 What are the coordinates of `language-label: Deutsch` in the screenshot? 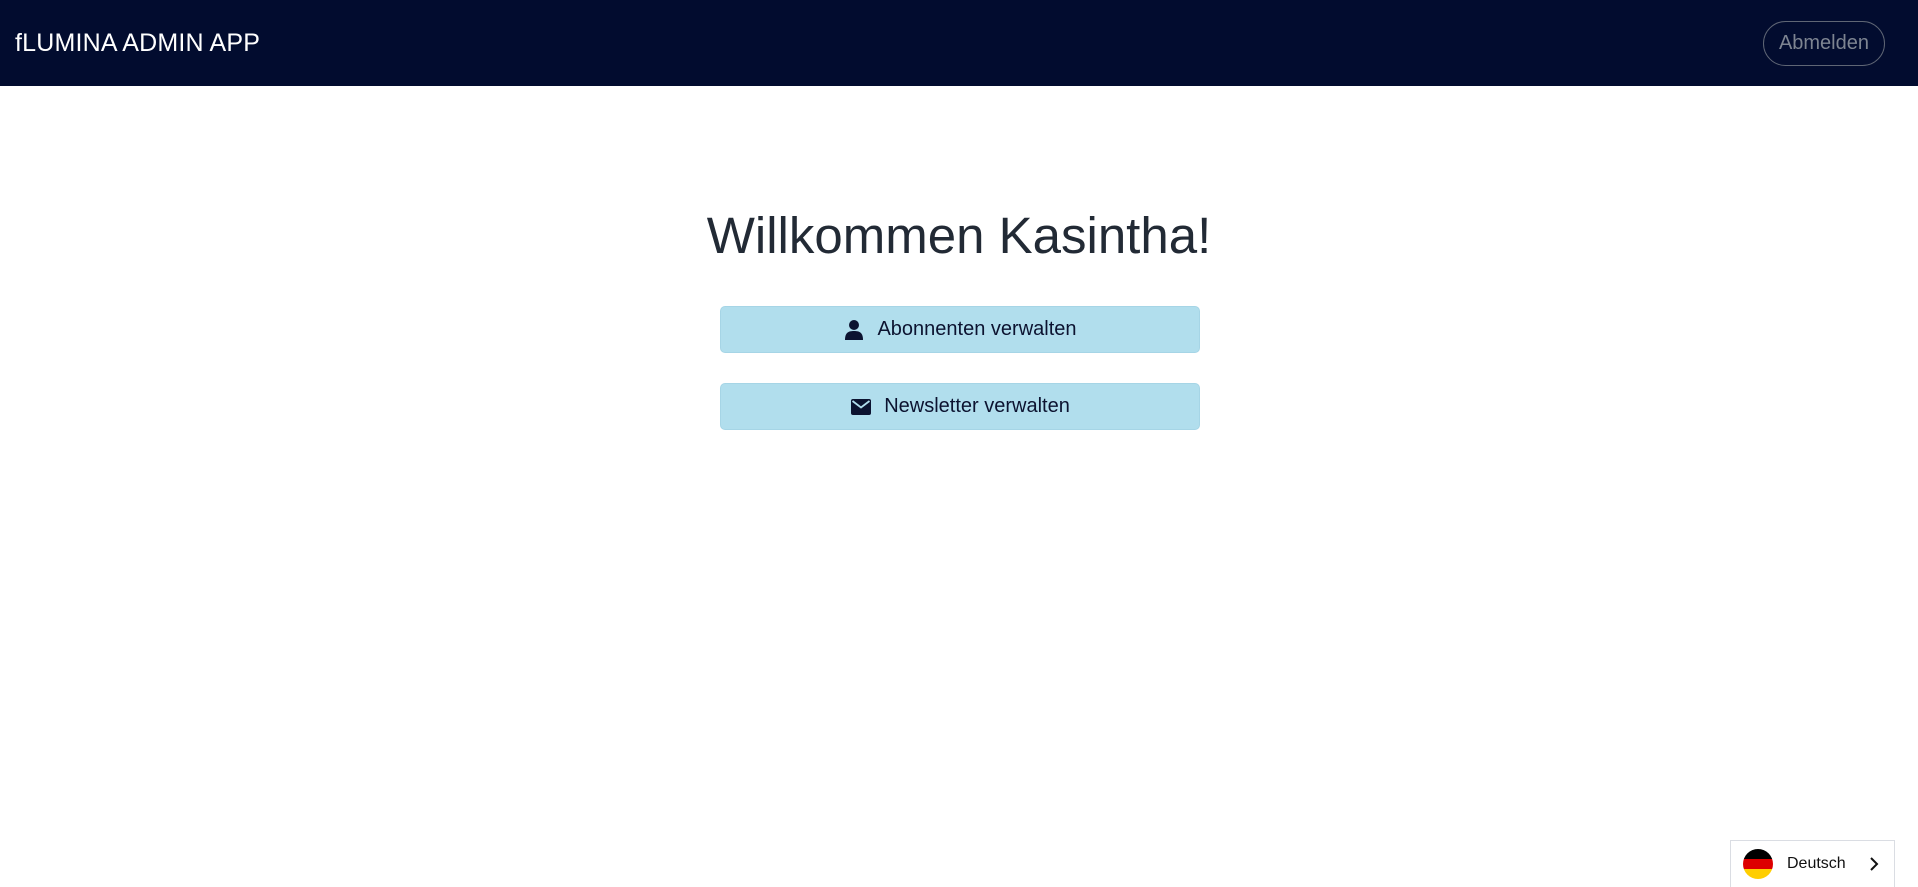 It's located at (1816, 863).